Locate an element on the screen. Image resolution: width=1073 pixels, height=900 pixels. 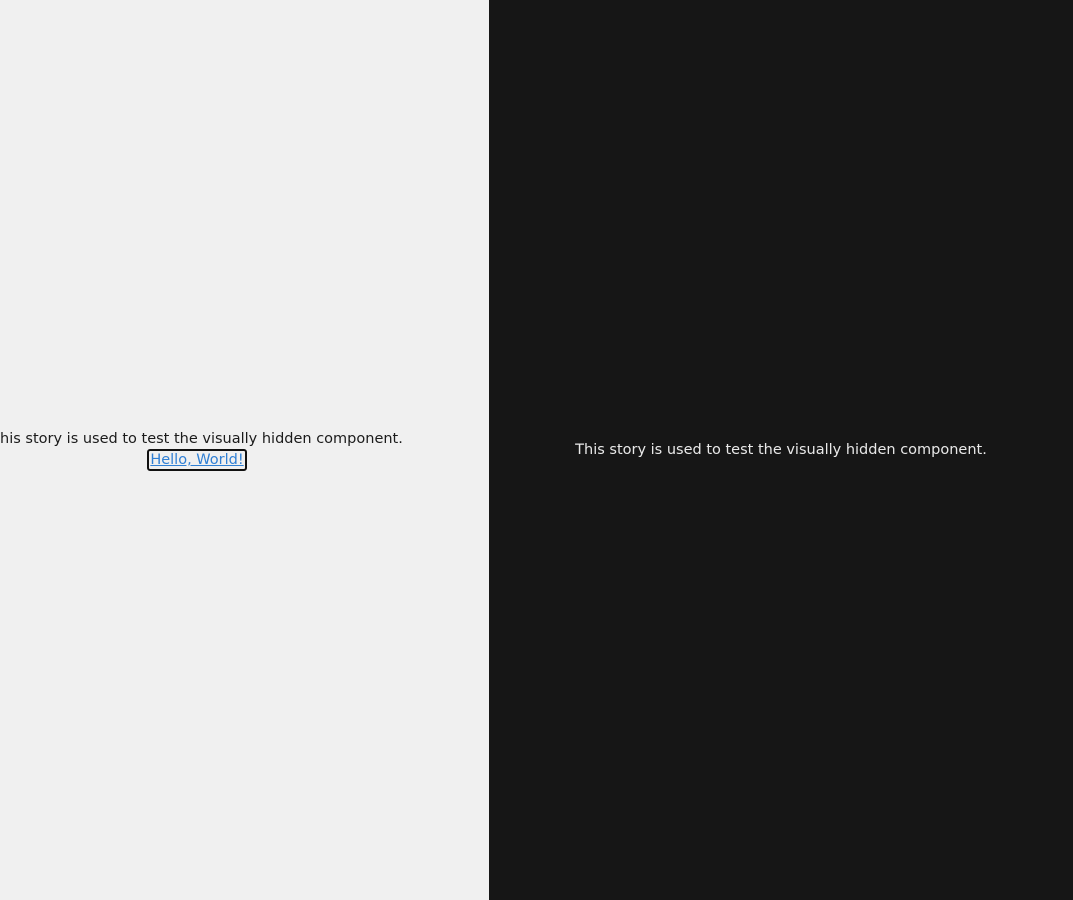
hello-world-link: Hello, World! is located at coordinates (197, 460).